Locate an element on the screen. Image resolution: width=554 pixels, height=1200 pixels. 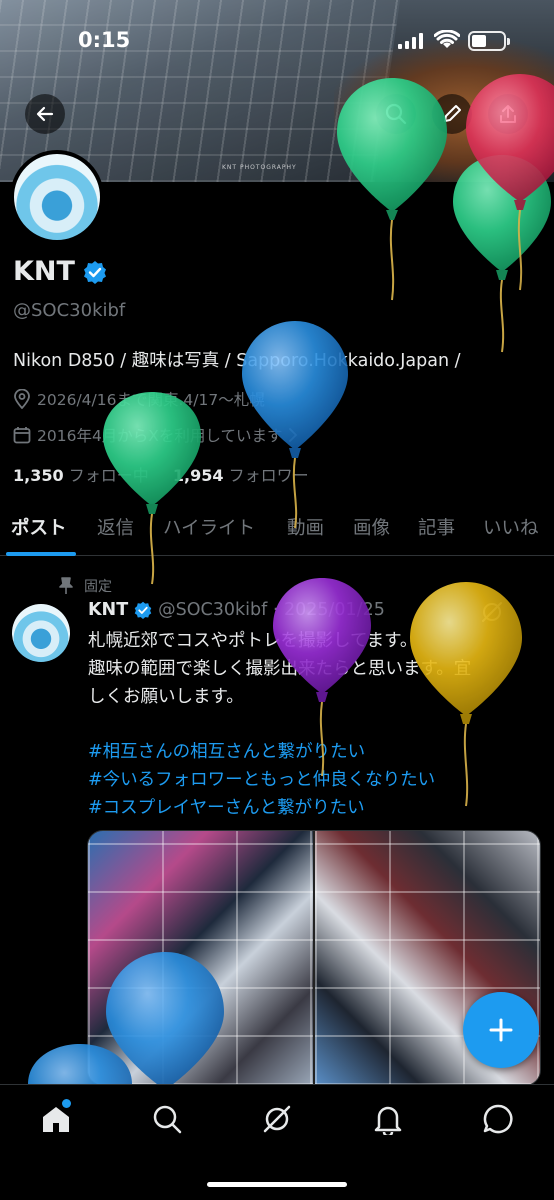
tab-likes: いいね is located at coordinates (511, 527).